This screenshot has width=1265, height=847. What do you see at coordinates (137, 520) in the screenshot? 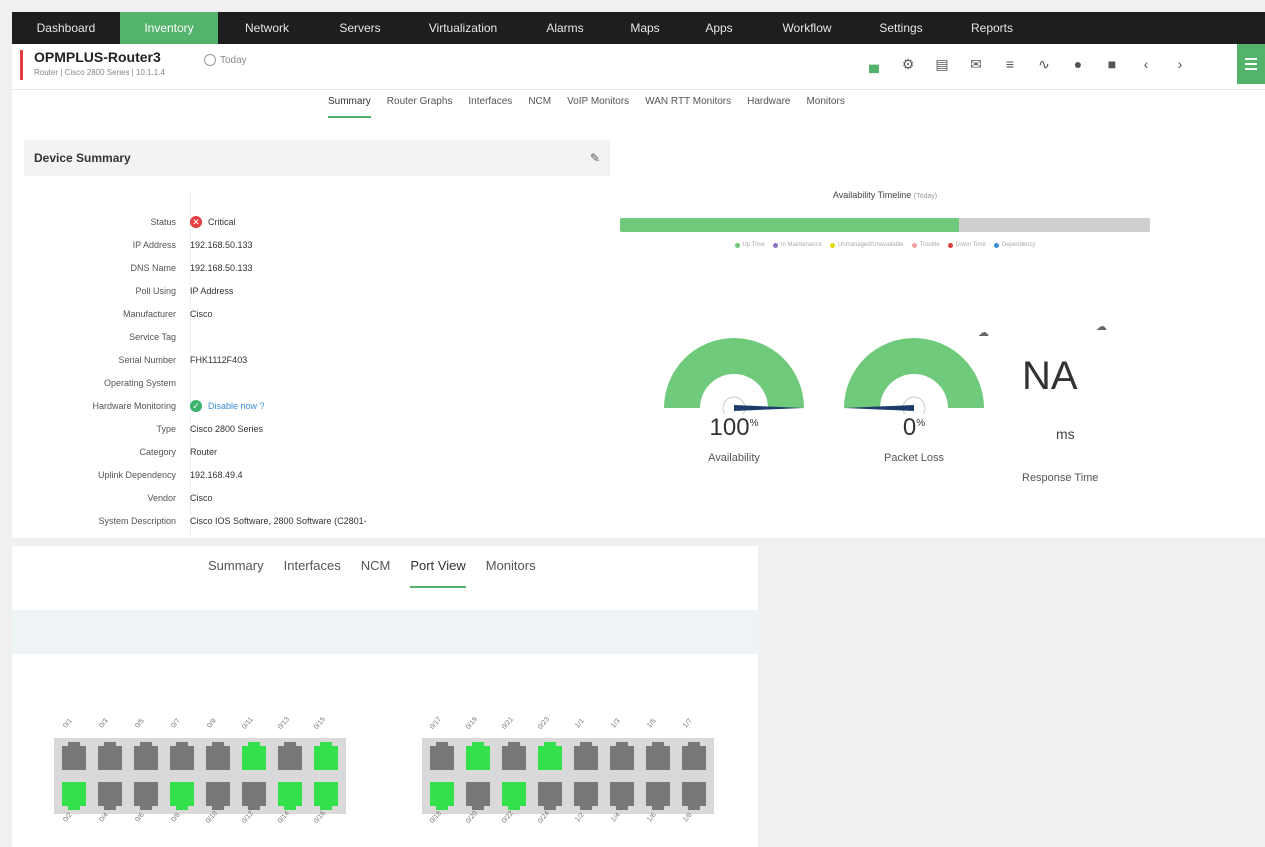
I see `summary-key: System Description` at bounding box center [137, 520].